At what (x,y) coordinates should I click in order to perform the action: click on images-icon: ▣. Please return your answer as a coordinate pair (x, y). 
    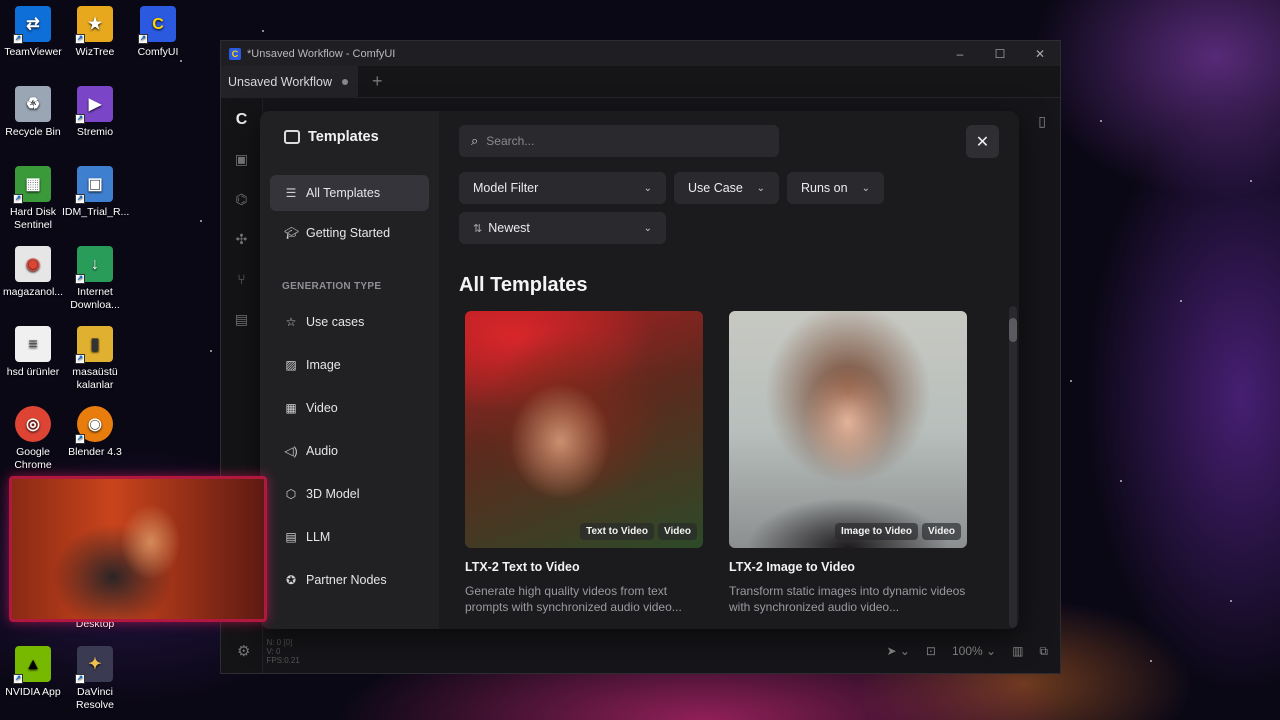
    Looking at the image, I should click on (242, 161).